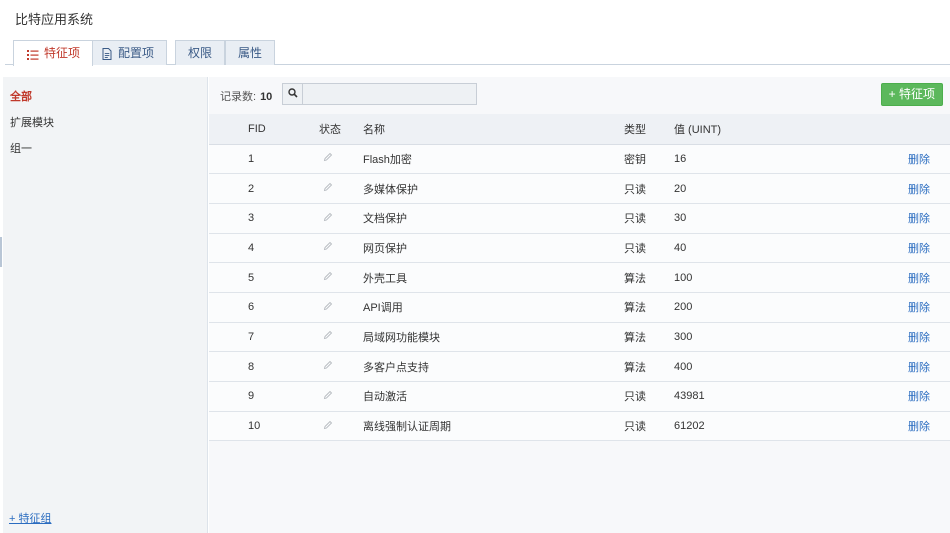  What do you see at coordinates (264, 277) in the screenshot?
I see `cell-fid: 5` at bounding box center [264, 277].